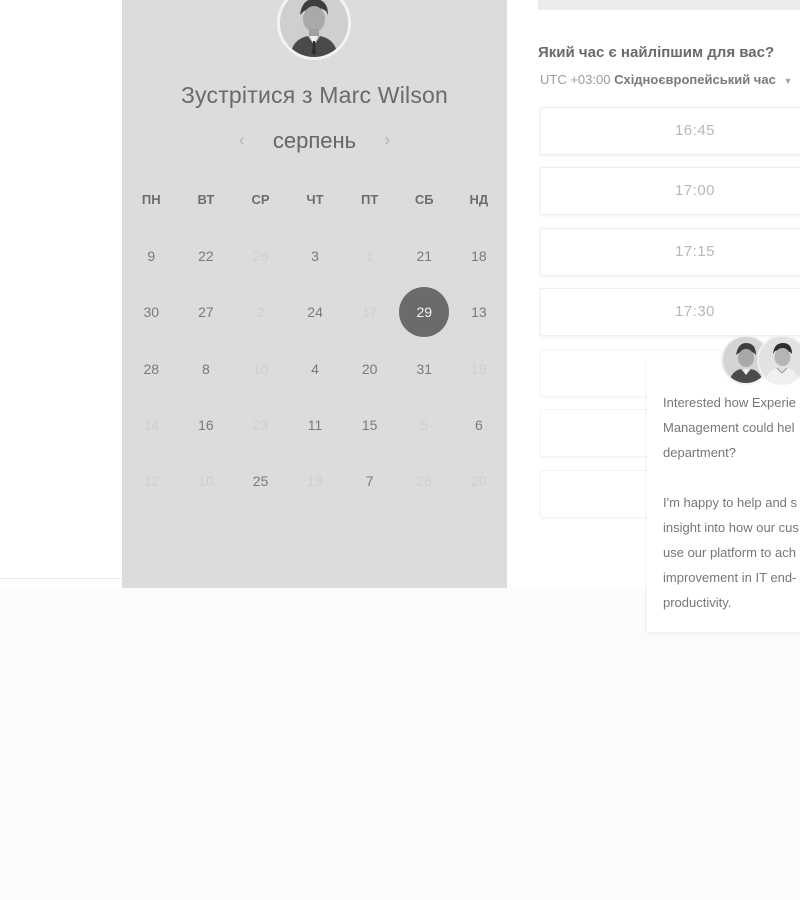 The height and width of the screenshot is (900, 800). I want to click on timezone-name: Східноєвропейський час, so click(695, 79).